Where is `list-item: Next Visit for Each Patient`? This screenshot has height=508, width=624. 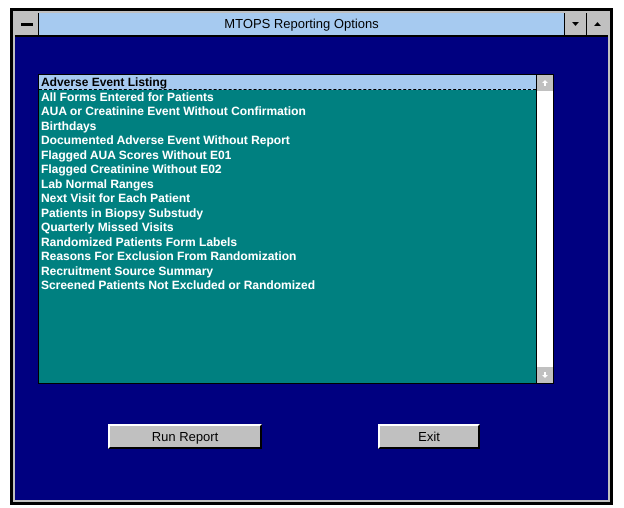
list-item: Next Visit for Each Patient is located at coordinates (287, 198).